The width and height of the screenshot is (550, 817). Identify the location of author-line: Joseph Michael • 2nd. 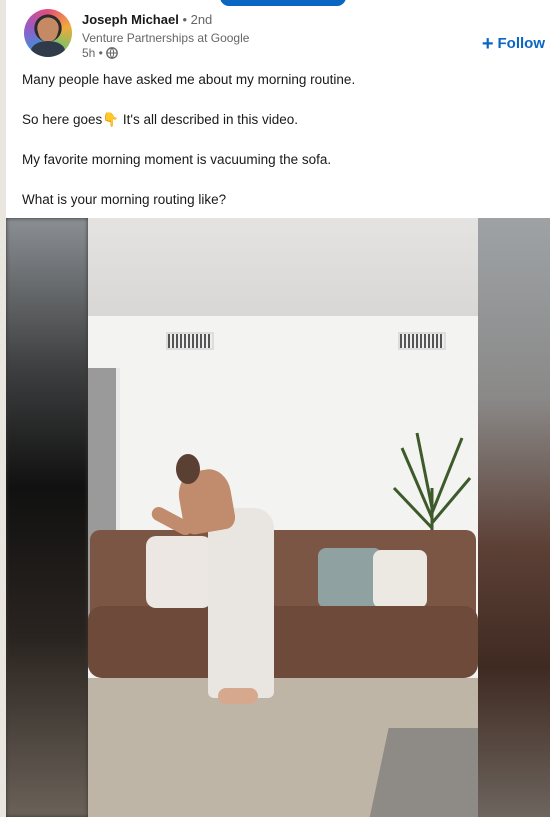
(147, 19).